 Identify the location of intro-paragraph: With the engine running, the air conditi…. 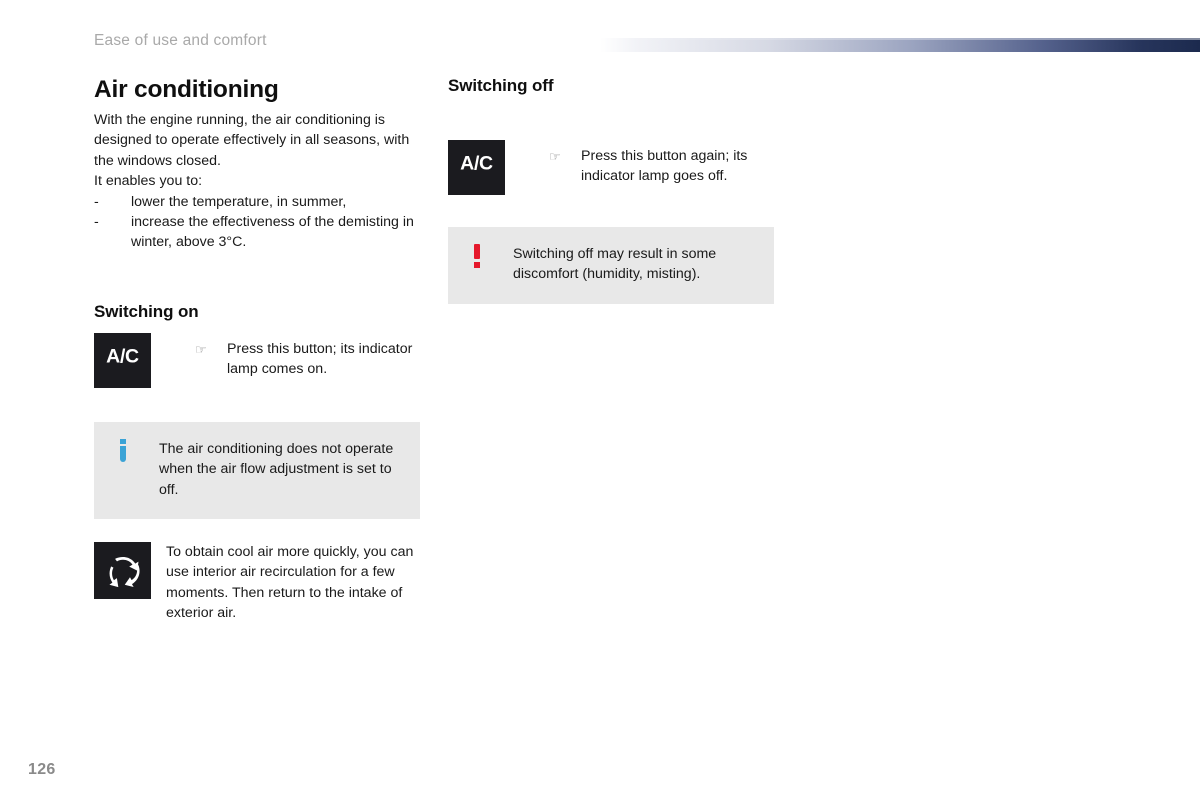
(252, 140).